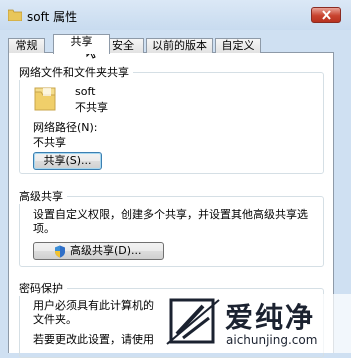 The height and width of the screenshot is (358, 351). Describe the element at coordinates (175, 15) in the screenshot. I see `title-bar: soft 属性` at that location.